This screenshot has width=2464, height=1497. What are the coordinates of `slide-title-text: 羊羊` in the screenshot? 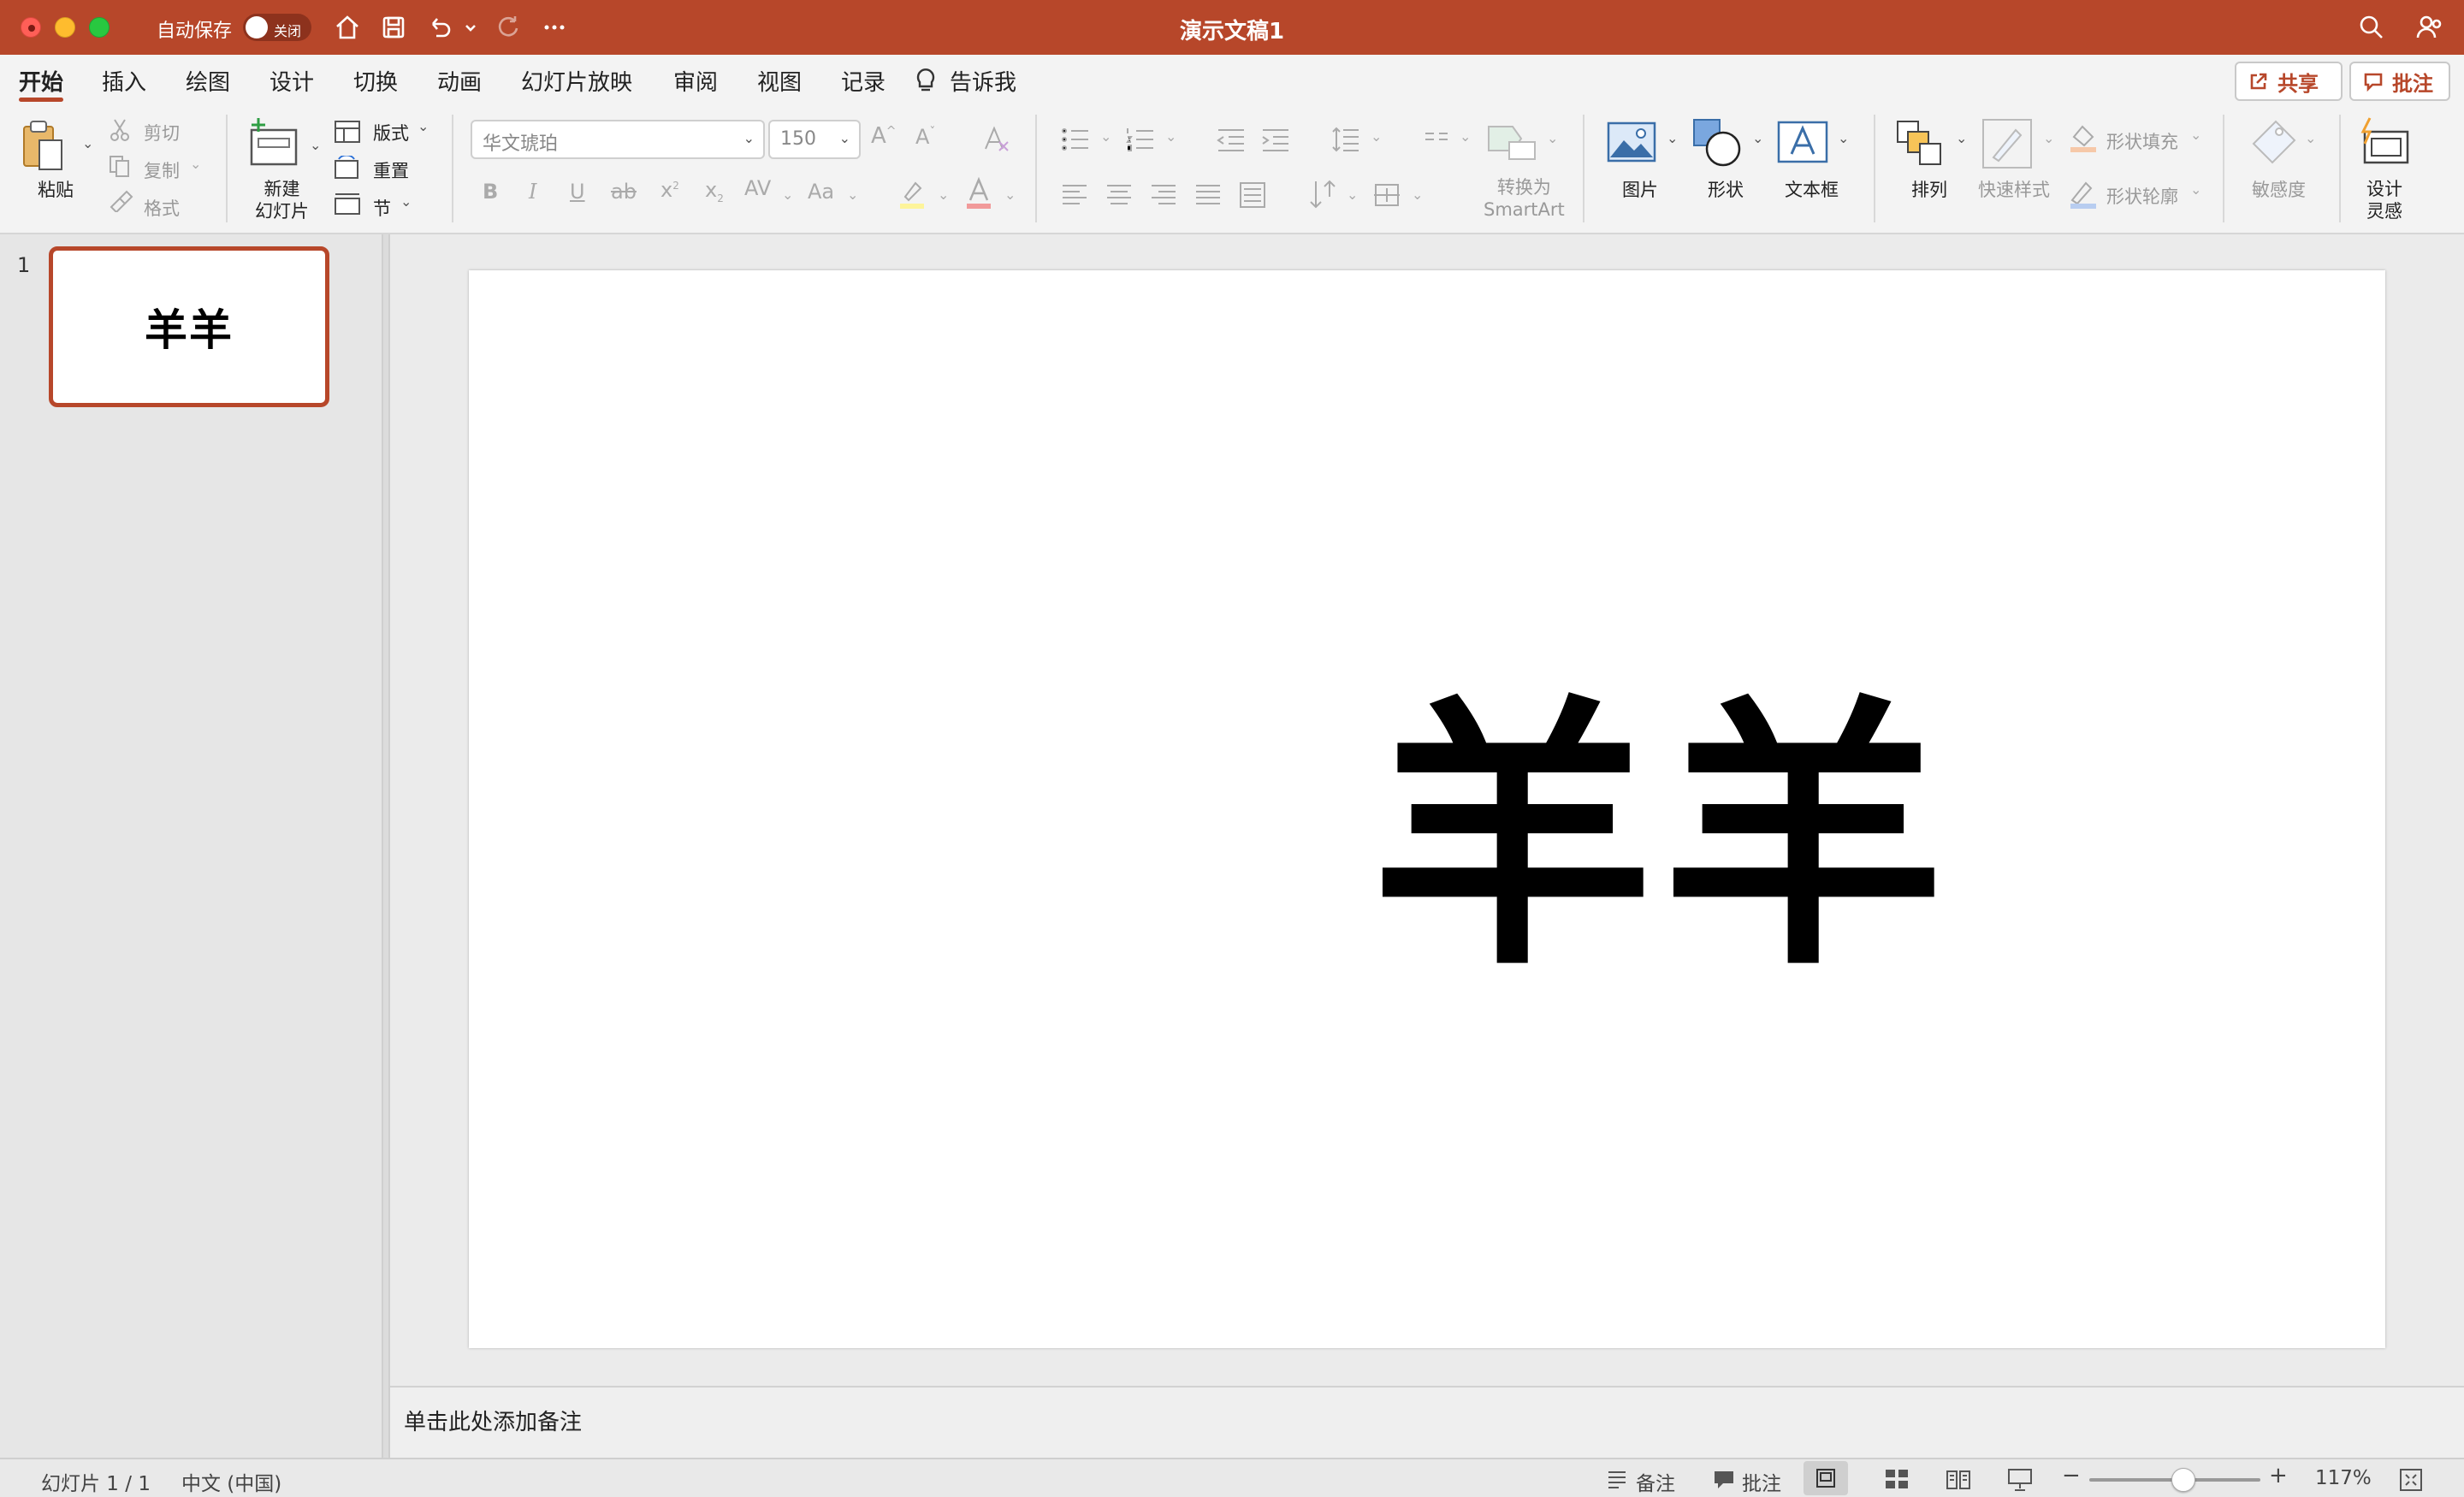 It's located at (1662, 813).